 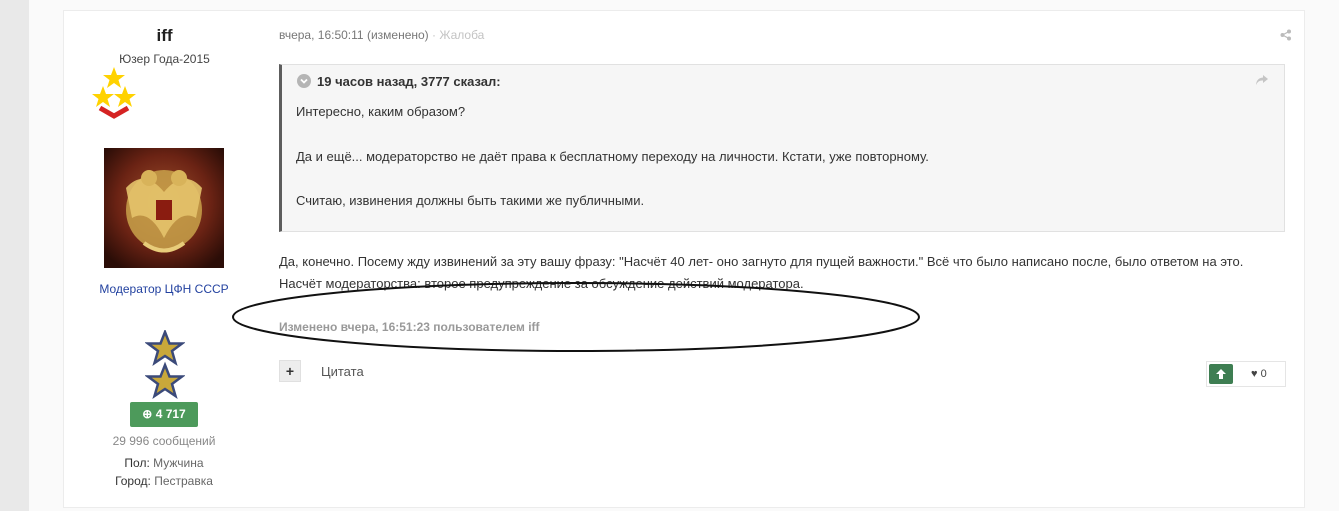 I want to click on edited-flag: (изменено), so click(x=397, y=35).